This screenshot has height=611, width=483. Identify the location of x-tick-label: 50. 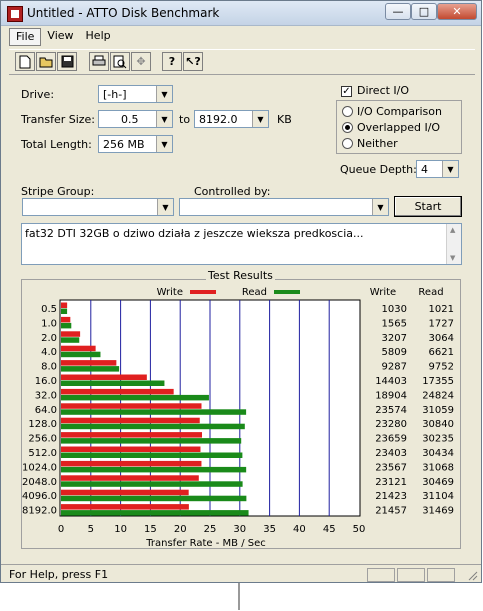
(359, 529).